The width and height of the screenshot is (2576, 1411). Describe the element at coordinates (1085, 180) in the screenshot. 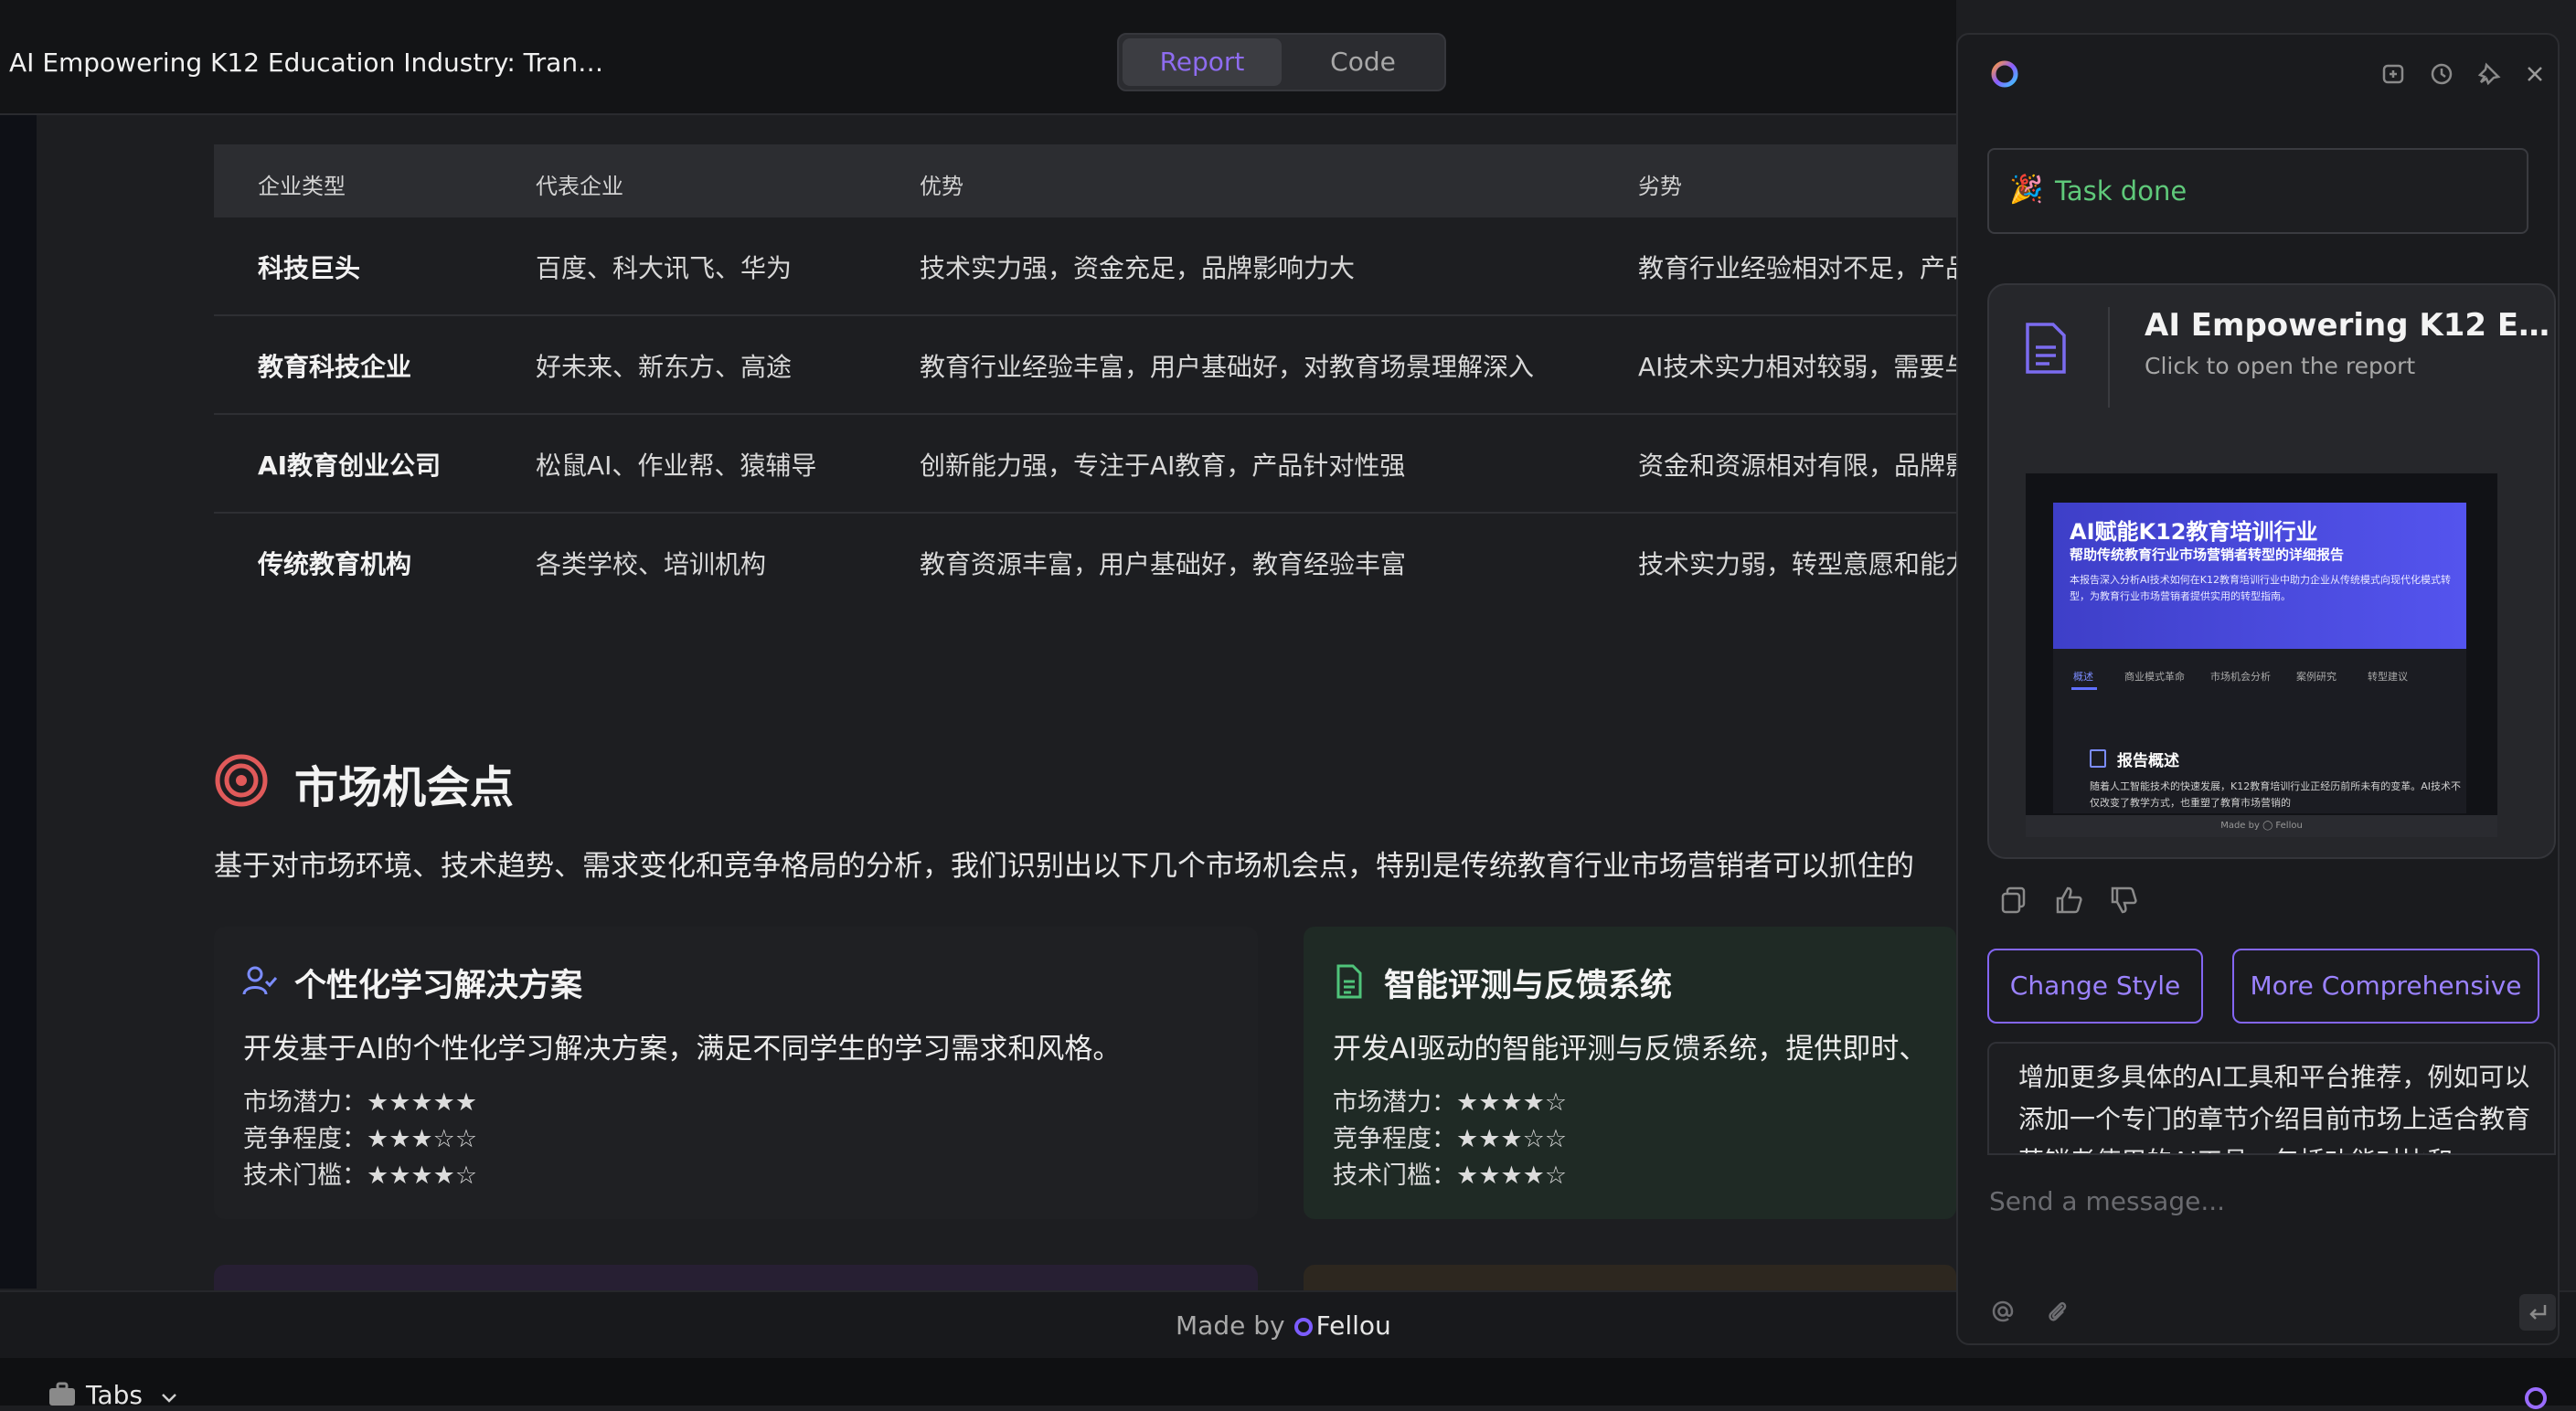

I see `table-header: 企业类型 代表企业 优势 劣势` at that location.